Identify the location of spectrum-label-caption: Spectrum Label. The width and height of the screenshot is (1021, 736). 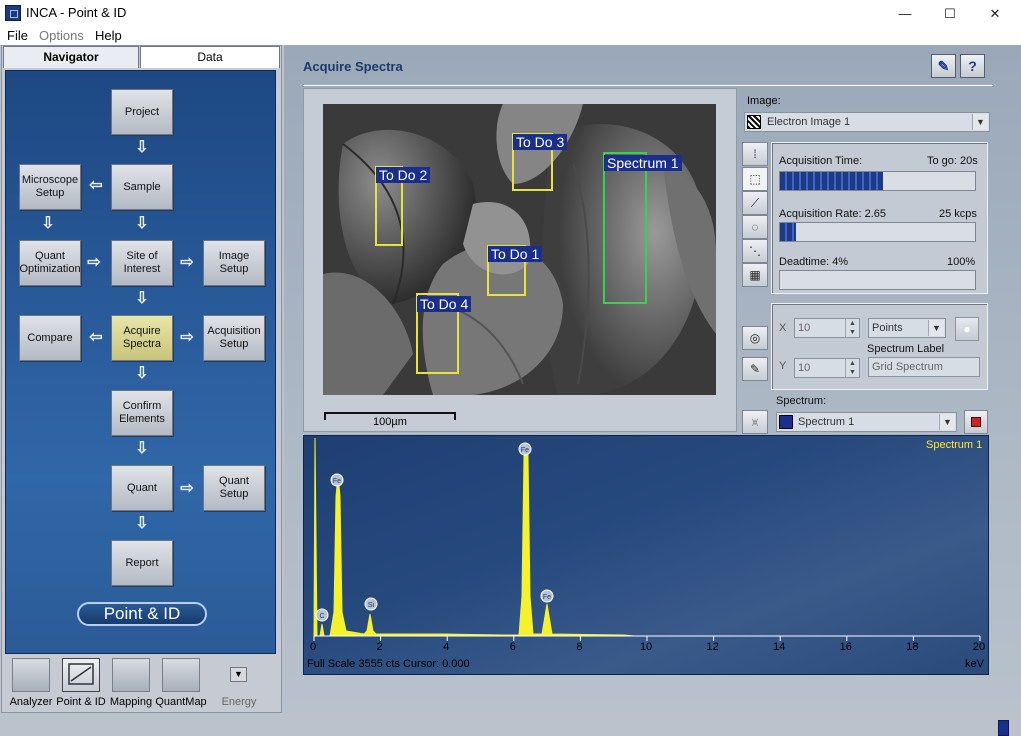
(906, 349).